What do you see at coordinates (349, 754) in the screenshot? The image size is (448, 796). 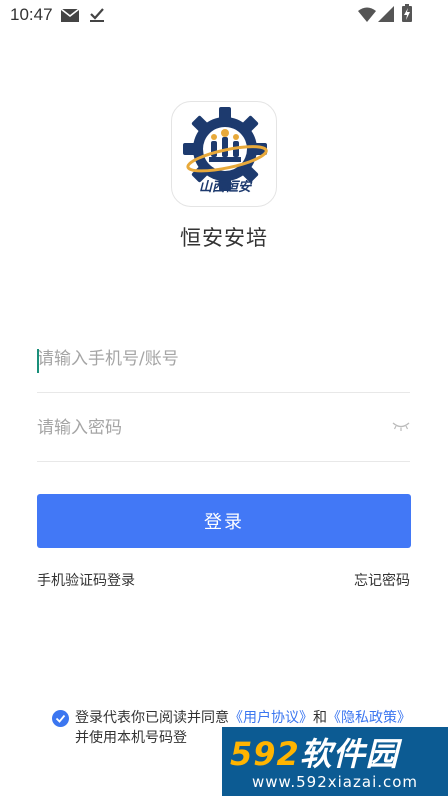 I see `watermark-title-text: 软件园` at bounding box center [349, 754].